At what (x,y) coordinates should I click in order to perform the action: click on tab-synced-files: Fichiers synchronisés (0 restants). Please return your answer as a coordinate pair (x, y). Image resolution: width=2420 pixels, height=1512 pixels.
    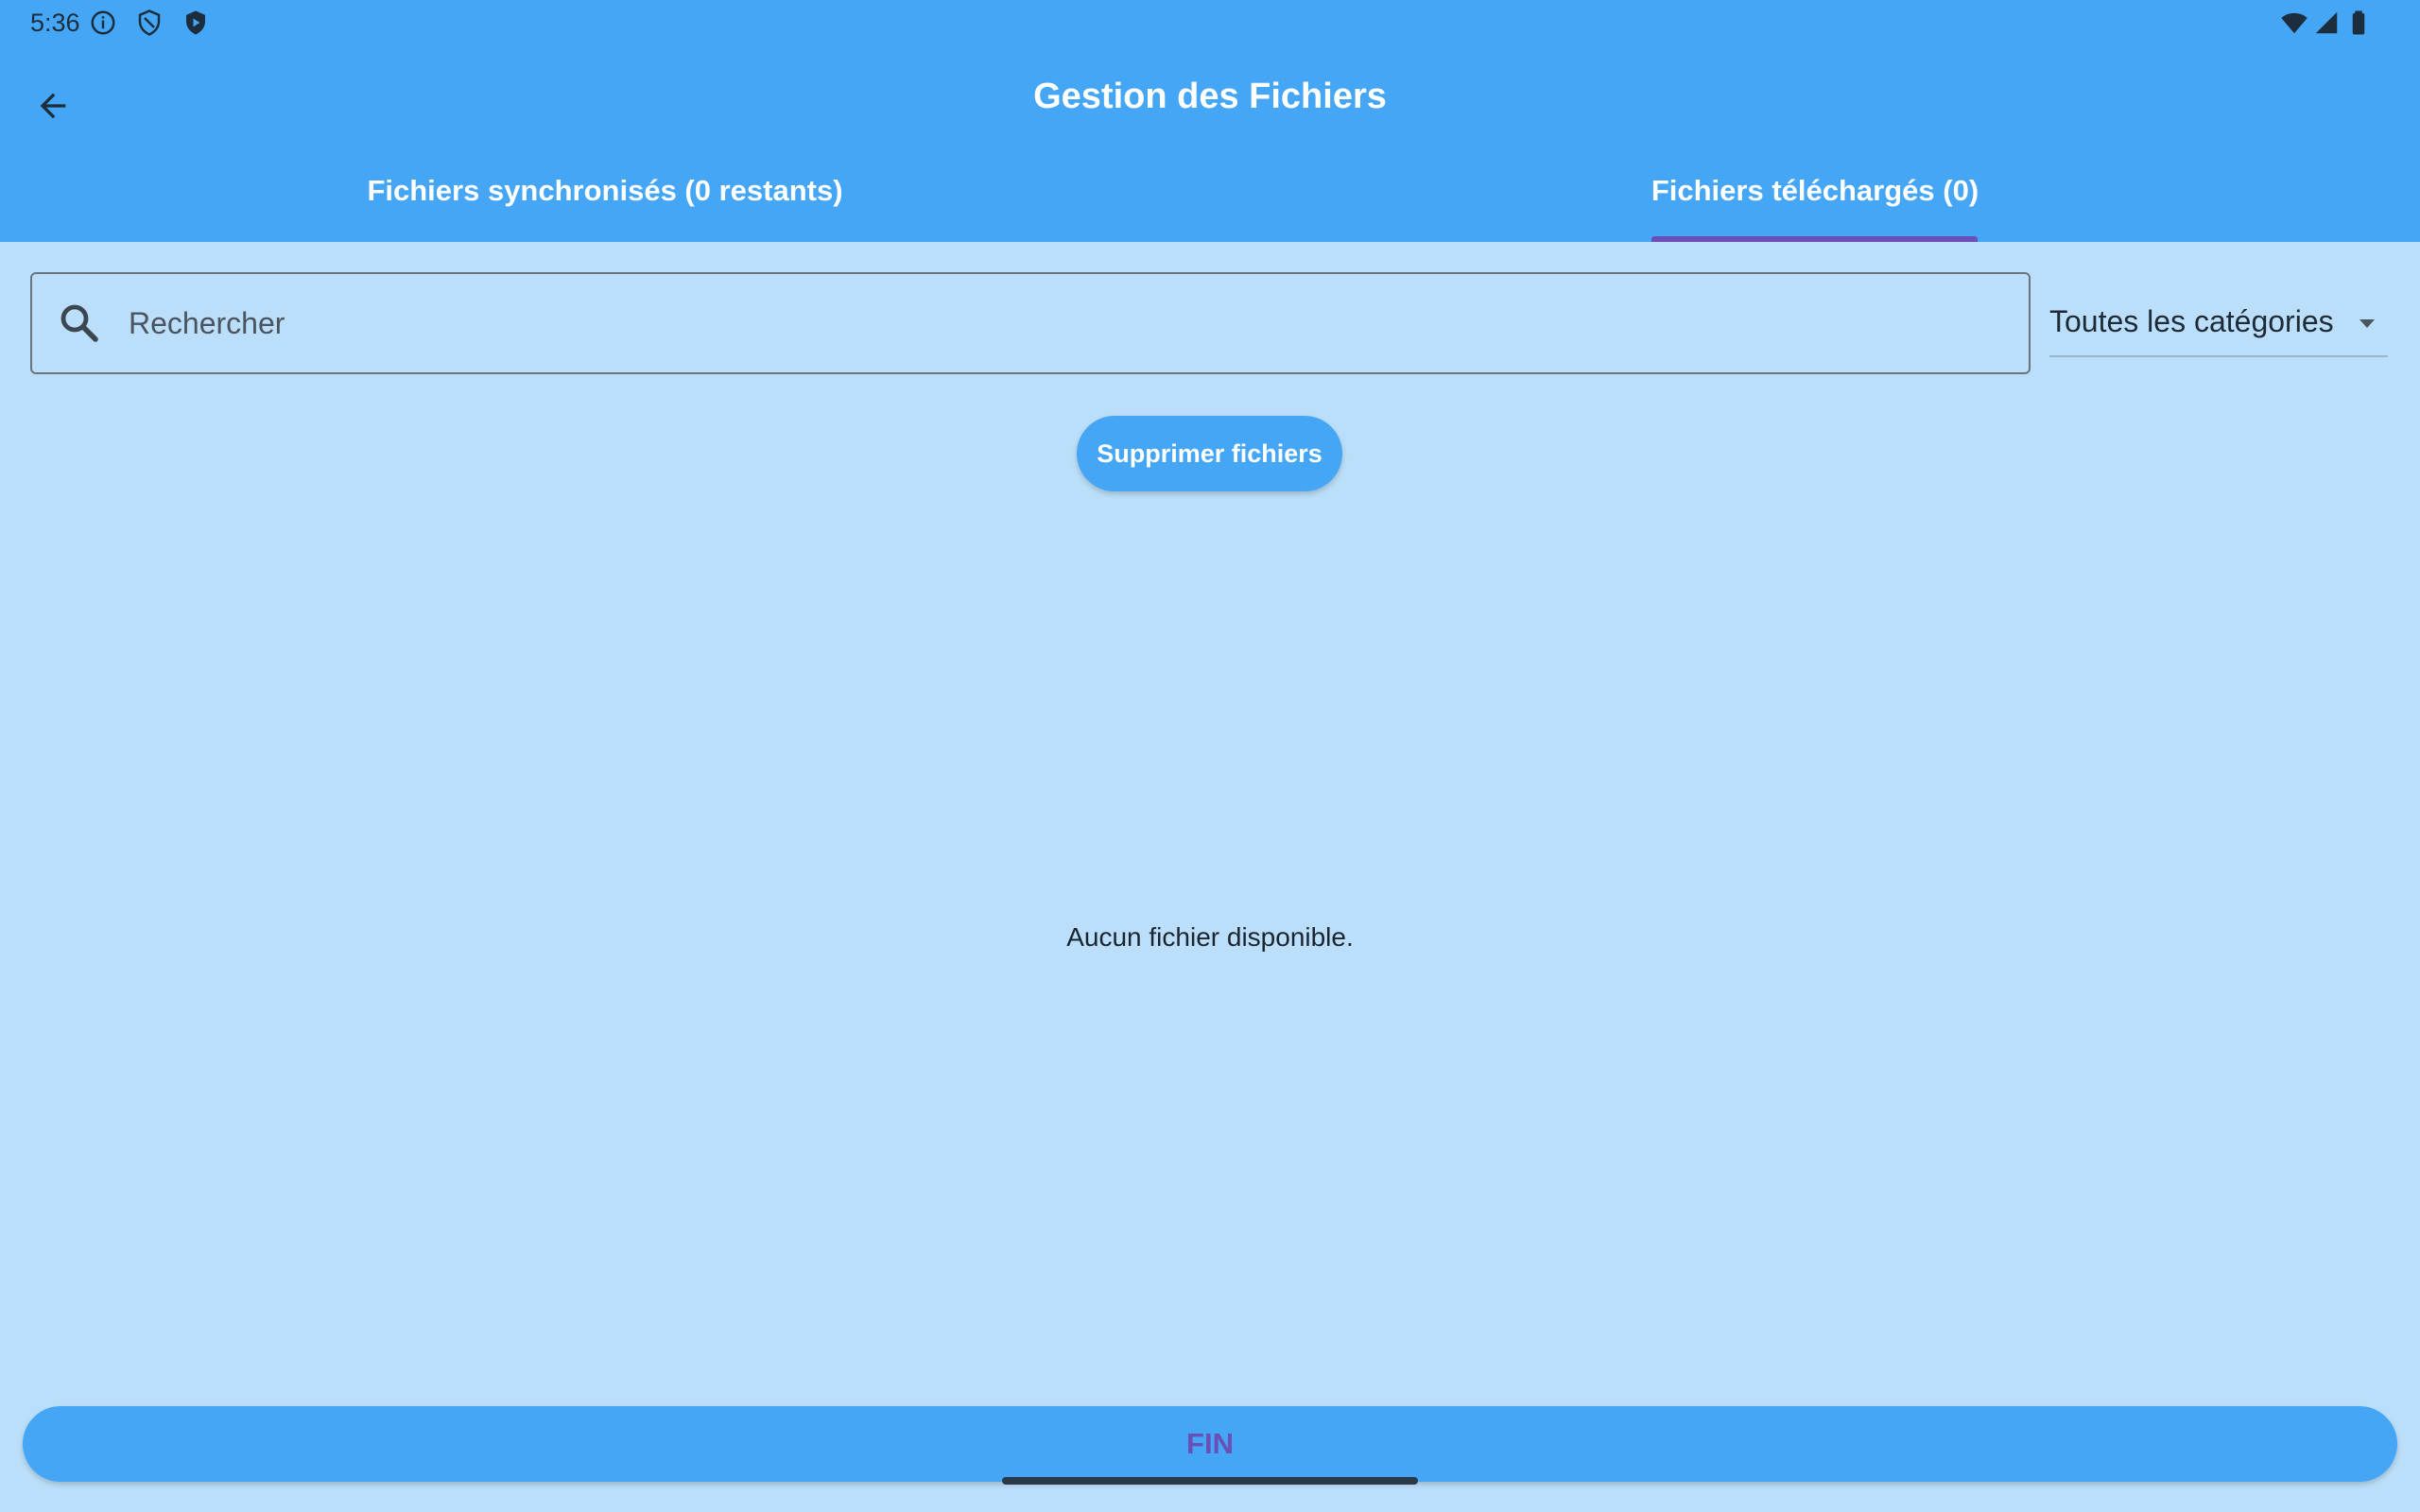
    Looking at the image, I should click on (605, 205).